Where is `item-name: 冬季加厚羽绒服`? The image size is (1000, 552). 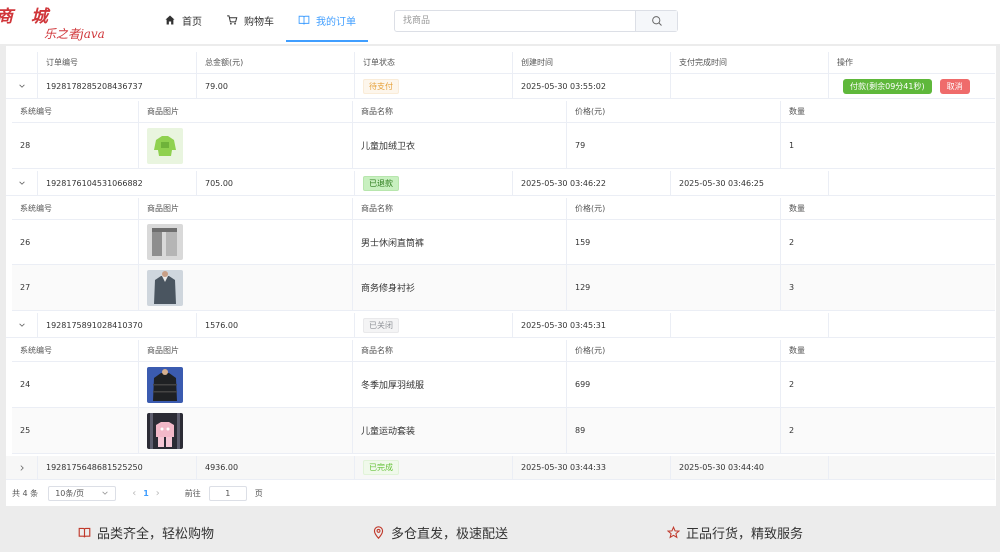 item-name: 冬季加厚羽绒服 is located at coordinates (460, 384).